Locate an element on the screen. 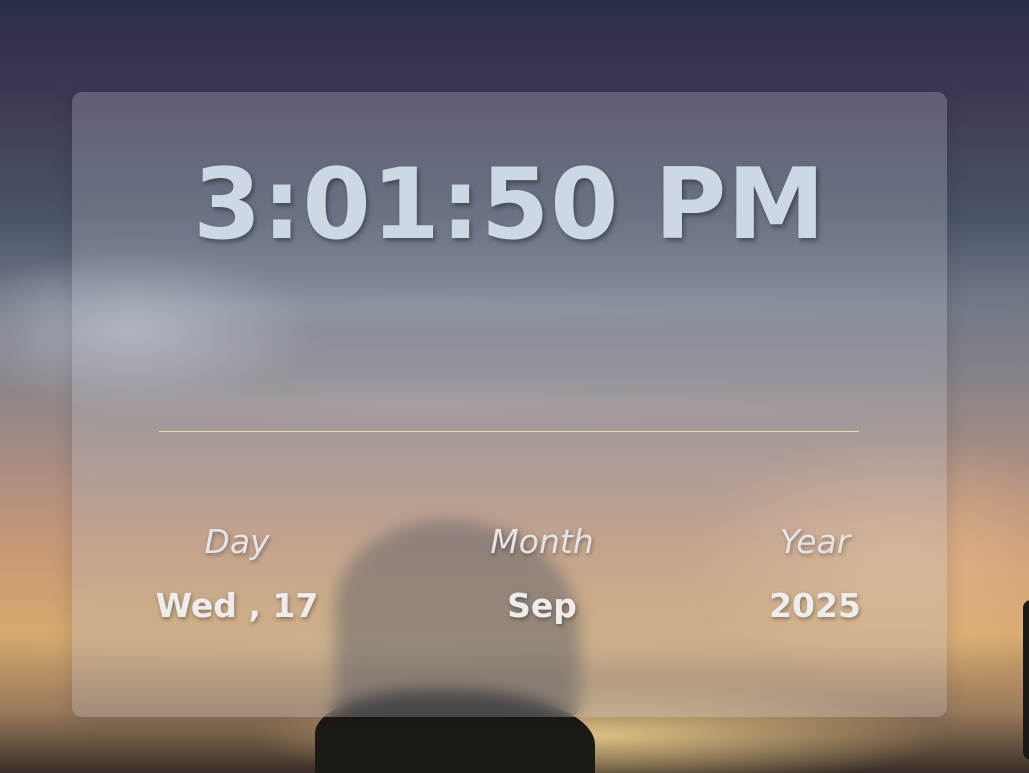  day-label: Day is located at coordinates (237, 541).